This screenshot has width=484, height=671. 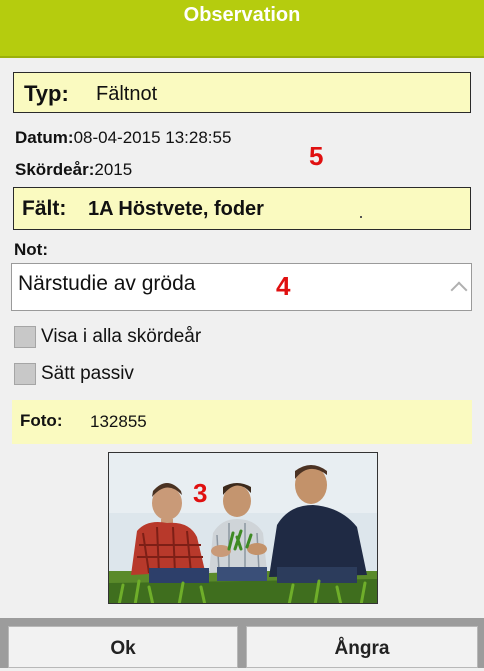 I want to click on page-title: Observation, so click(x=242, y=15).